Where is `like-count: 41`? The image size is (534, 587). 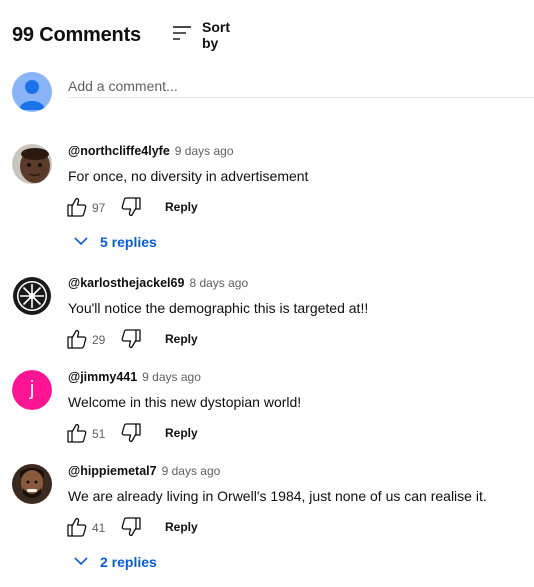 like-count: 41 is located at coordinates (99, 528).